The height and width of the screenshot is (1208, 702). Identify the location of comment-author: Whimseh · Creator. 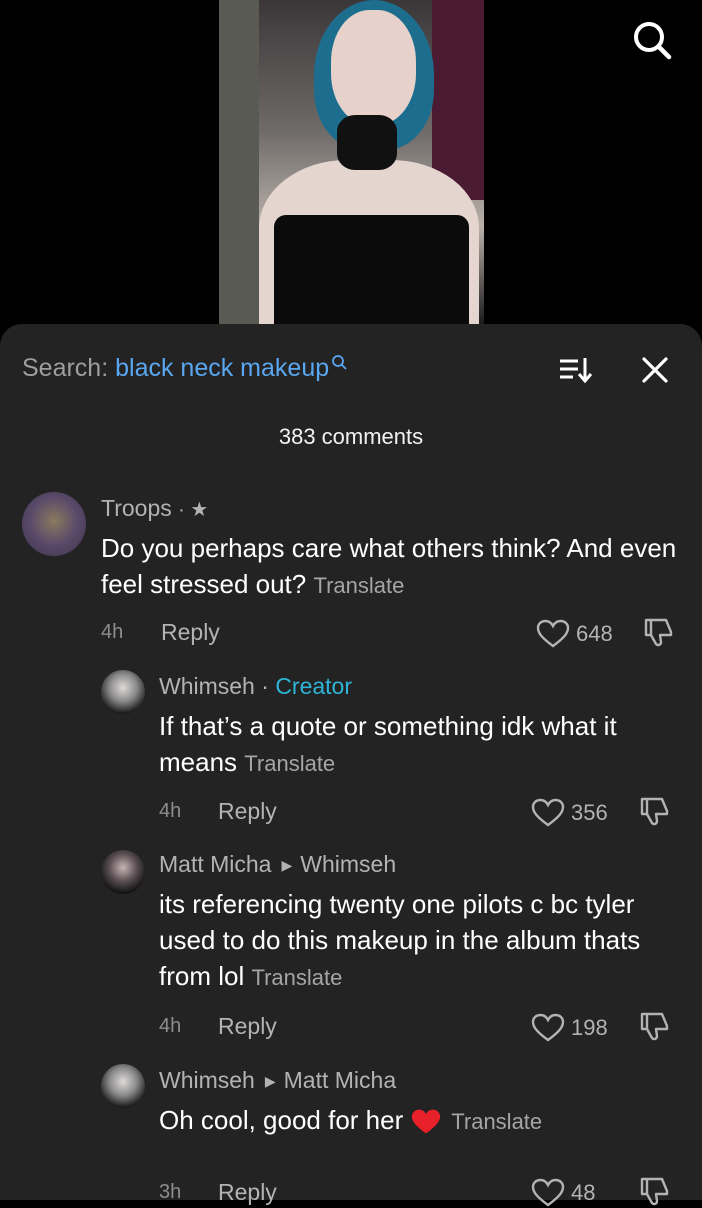
(255, 686).